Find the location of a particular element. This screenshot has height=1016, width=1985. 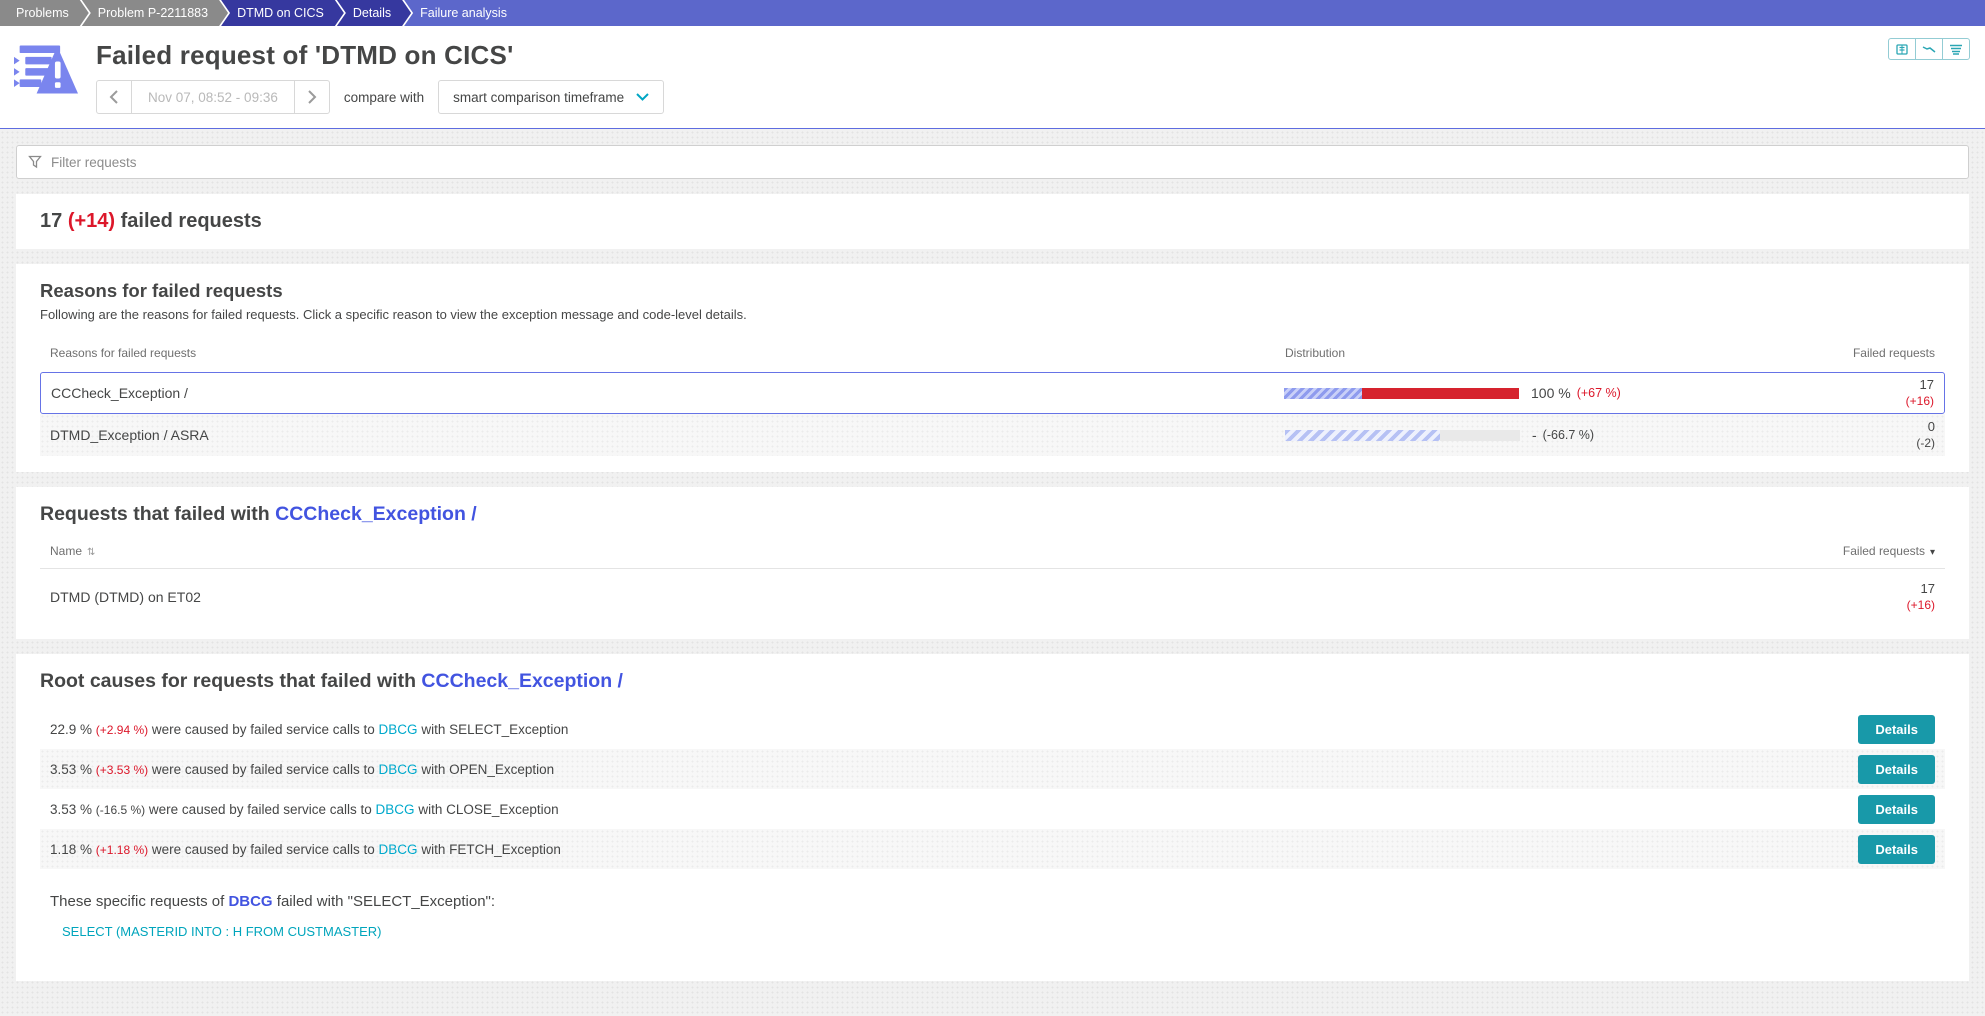

summary-label: failed requests is located at coordinates (191, 221).